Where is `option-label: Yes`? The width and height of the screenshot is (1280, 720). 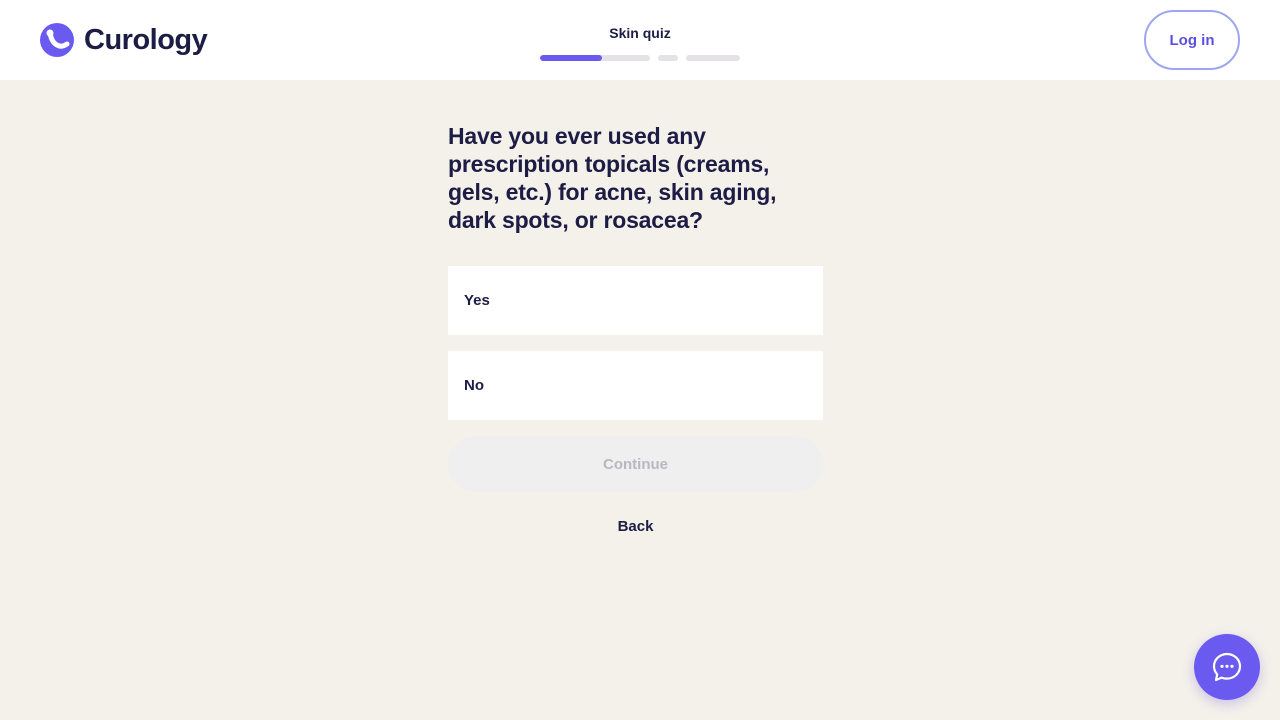
option-label: Yes is located at coordinates (477, 300).